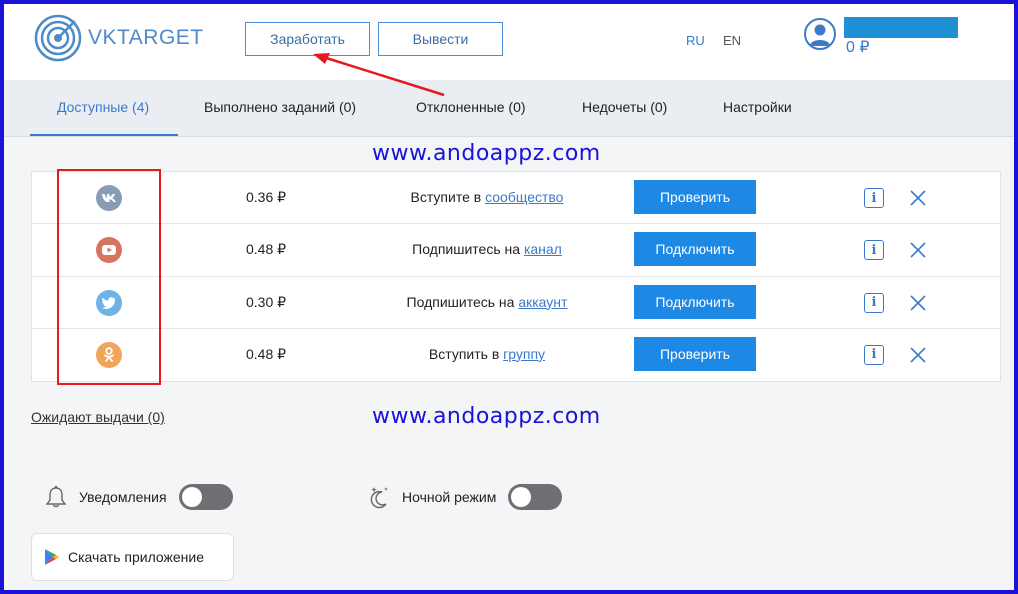 The width and height of the screenshot is (1018, 594). What do you see at coordinates (466, 353) in the screenshot?
I see `task-text: Вступить в` at bounding box center [466, 353].